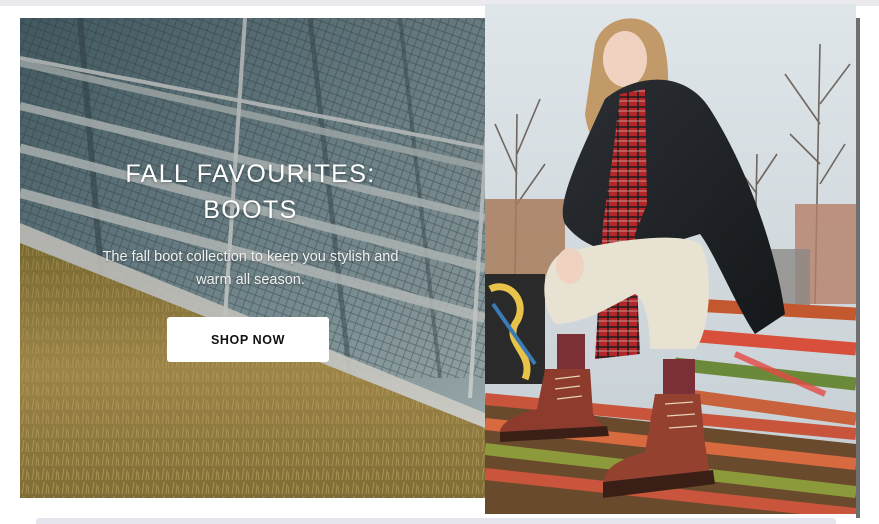 This screenshot has width=879, height=524. Describe the element at coordinates (250, 210) in the screenshot. I see `hero-title-line2: BOOTS` at that location.